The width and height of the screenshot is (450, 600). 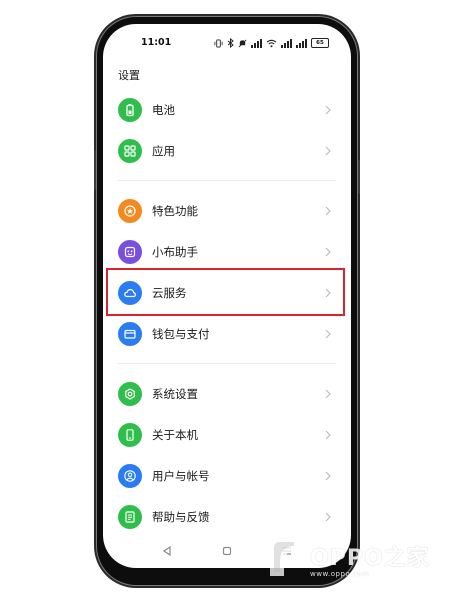 What do you see at coordinates (230, 43) in the screenshot?
I see `bluetooth-icon` at bounding box center [230, 43].